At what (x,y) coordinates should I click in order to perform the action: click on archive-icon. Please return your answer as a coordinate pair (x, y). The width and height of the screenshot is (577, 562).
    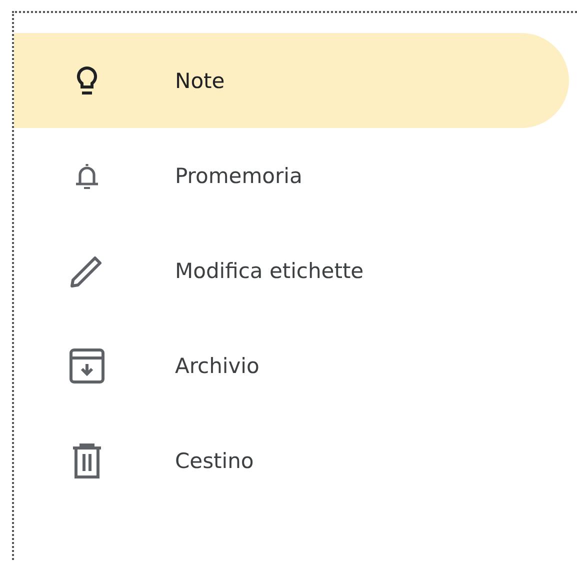
    Looking at the image, I should click on (87, 366).